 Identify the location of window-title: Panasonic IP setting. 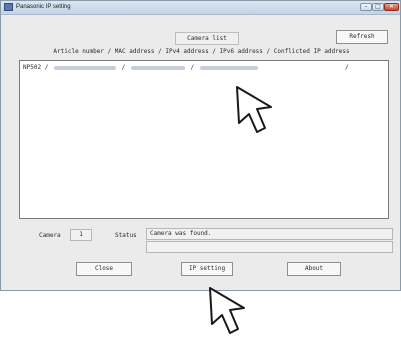
(43, 7).